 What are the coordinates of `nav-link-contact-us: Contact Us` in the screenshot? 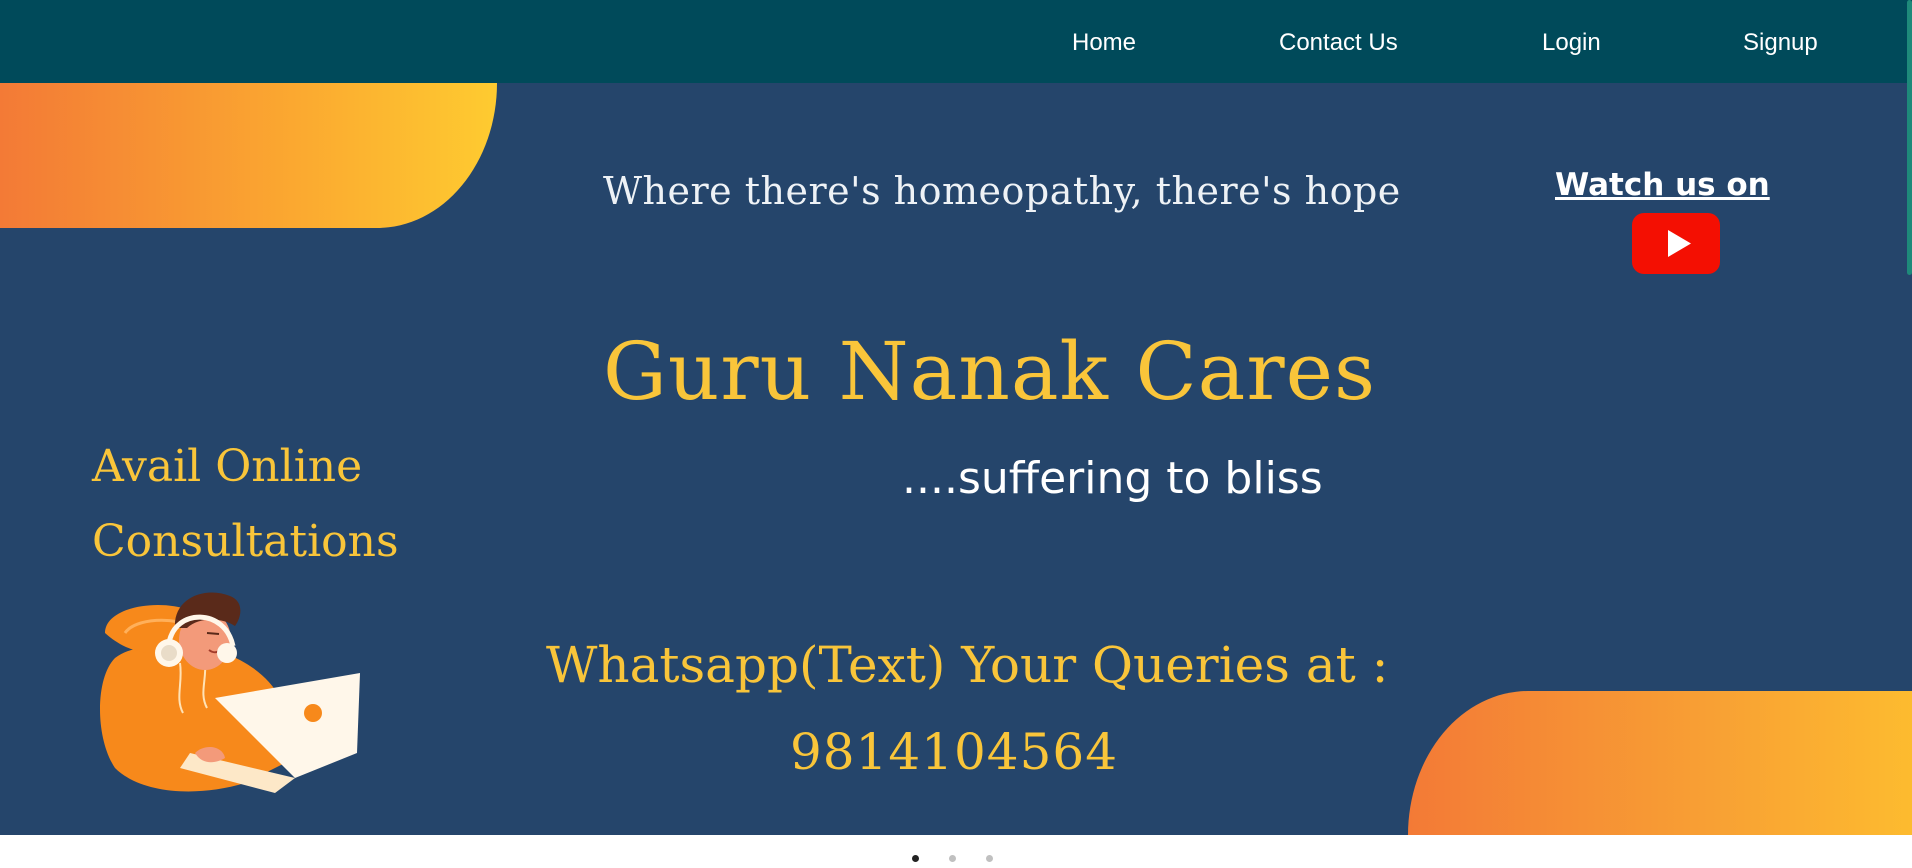 It's located at (1338, 41).